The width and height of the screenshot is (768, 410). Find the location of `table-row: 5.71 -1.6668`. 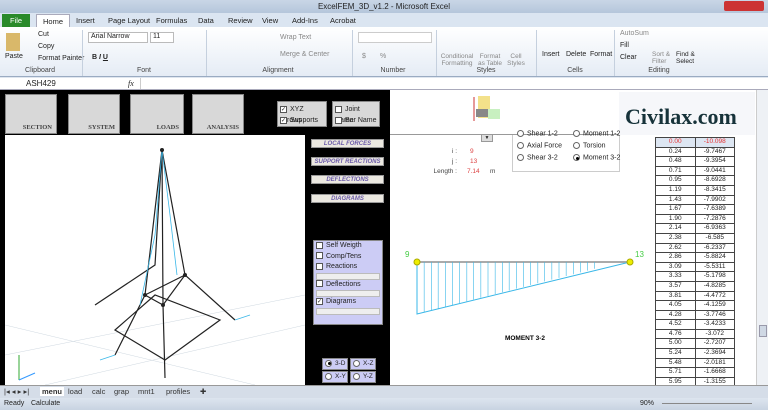

table-row: 5.71 -1.6668 is located at coordinates (695, 373).